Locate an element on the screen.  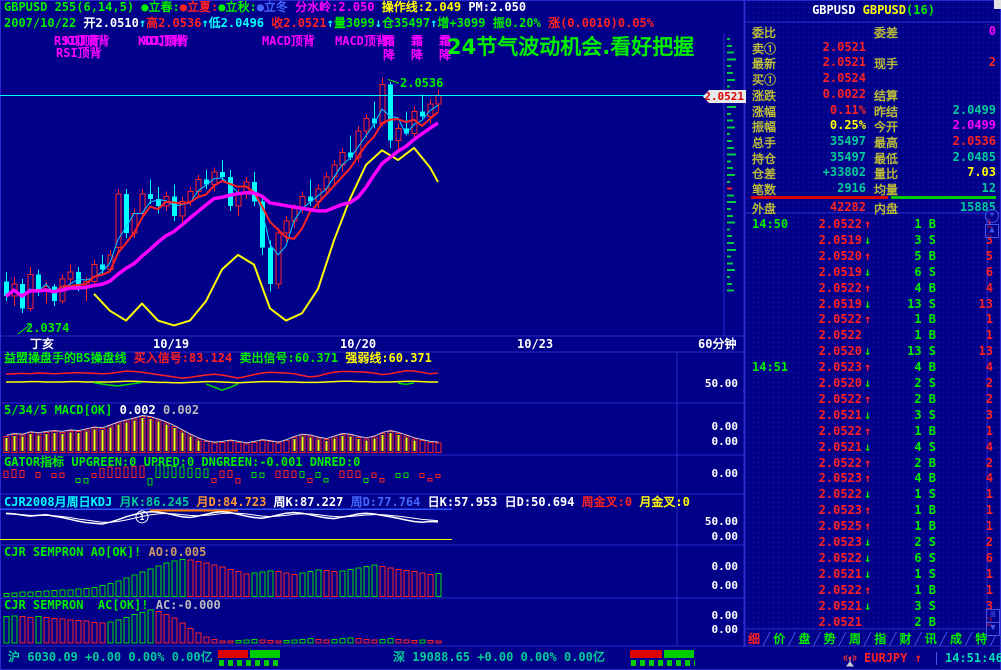
tick-count: 13 is located at coordinates (985, 351).